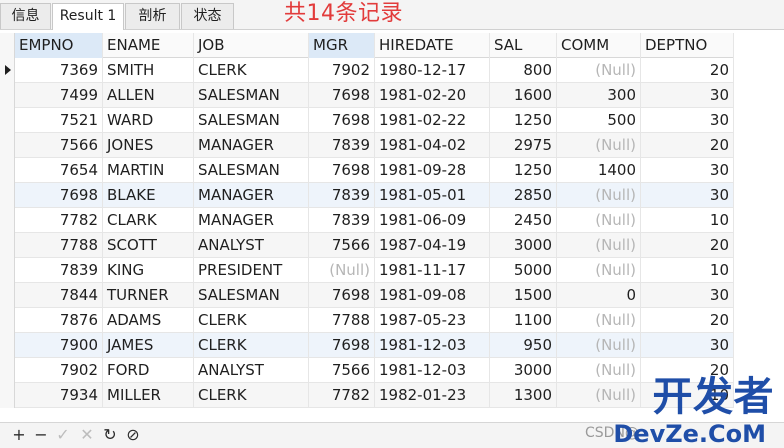  I want to click on cell-sal: 2975, so click(523, 145).